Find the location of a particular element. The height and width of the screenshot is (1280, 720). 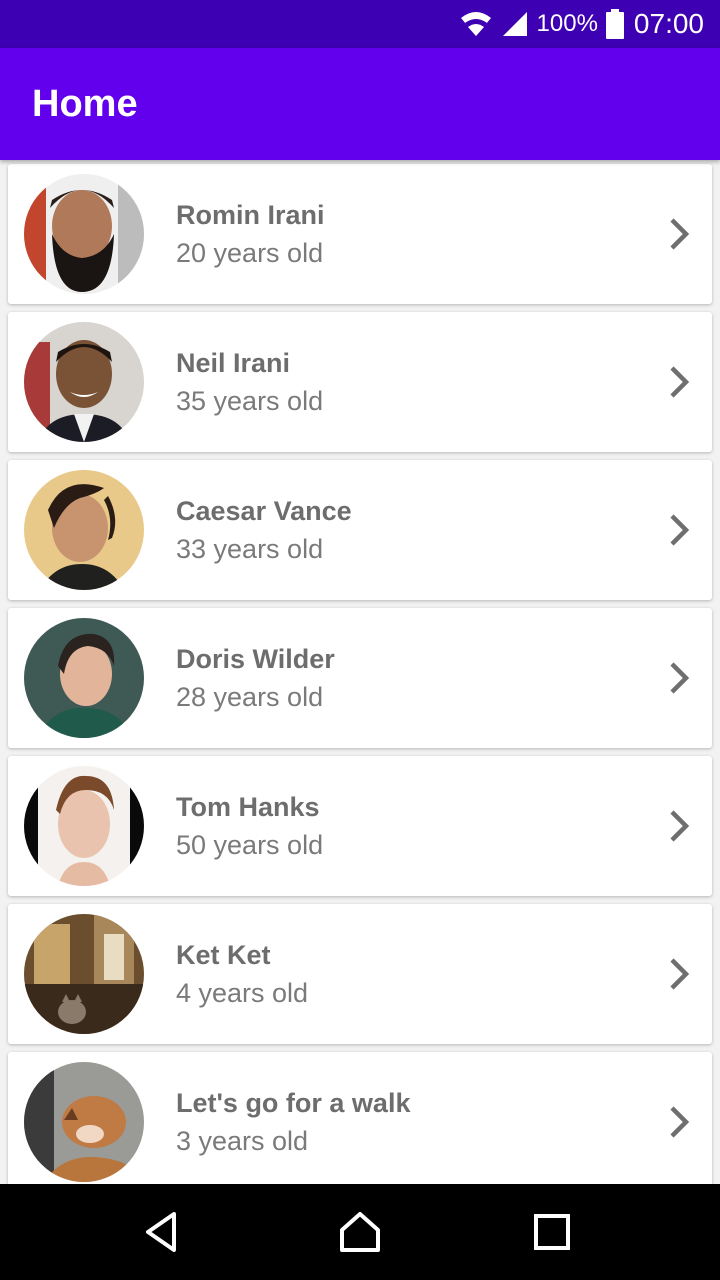

person-name: Caesar Vance is located at coordinates (264, 511).